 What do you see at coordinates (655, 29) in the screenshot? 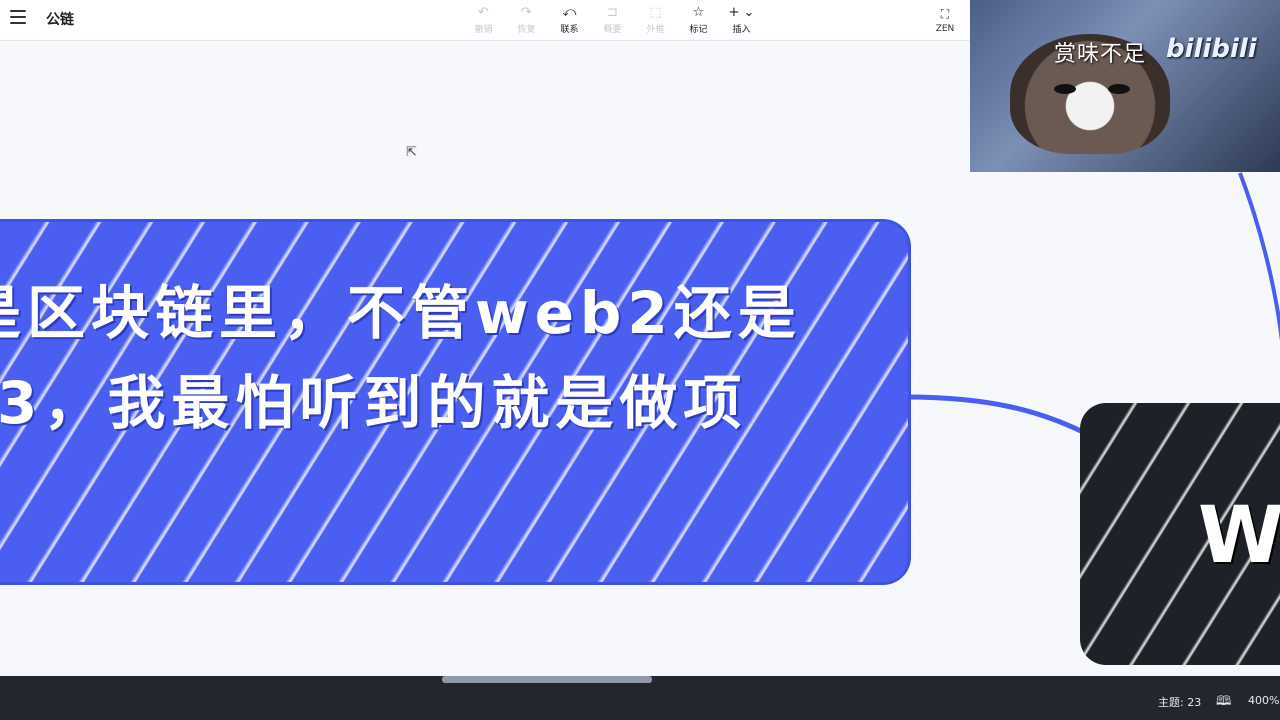
I see `frame-label: 外框` at bounding box center [655, 29].